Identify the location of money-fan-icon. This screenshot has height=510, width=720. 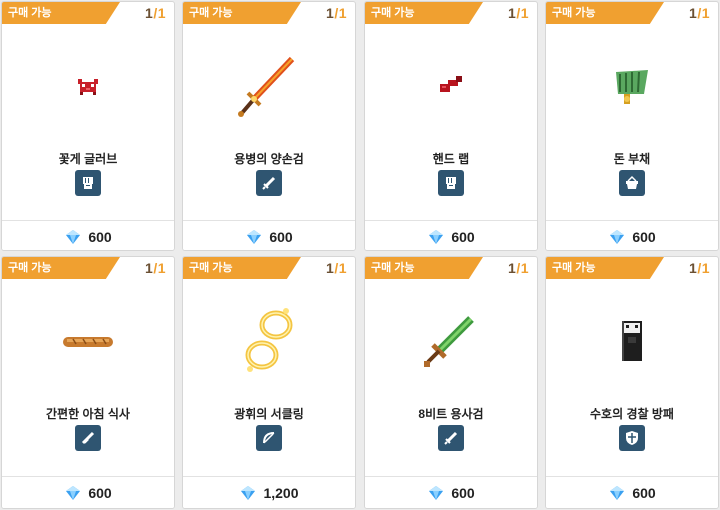
(632, 86).